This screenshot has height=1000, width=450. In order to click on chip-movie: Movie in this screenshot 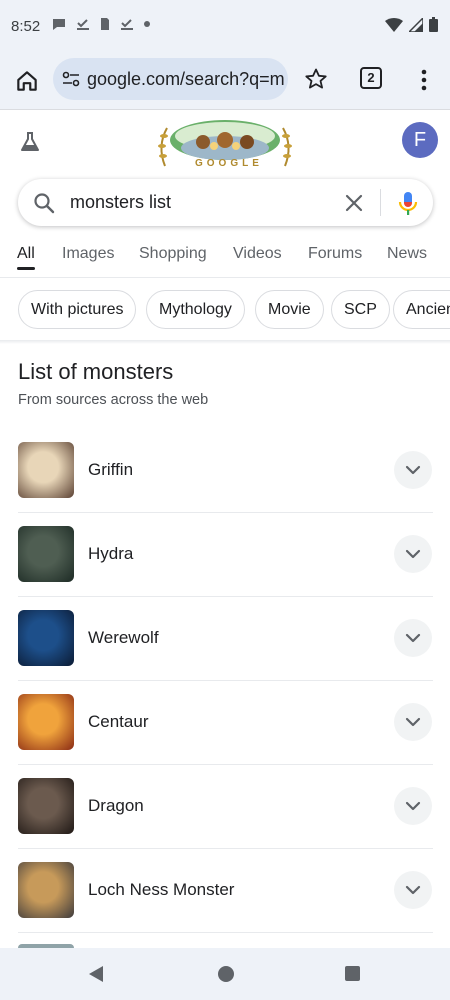, I will do `click(289, 309)`.